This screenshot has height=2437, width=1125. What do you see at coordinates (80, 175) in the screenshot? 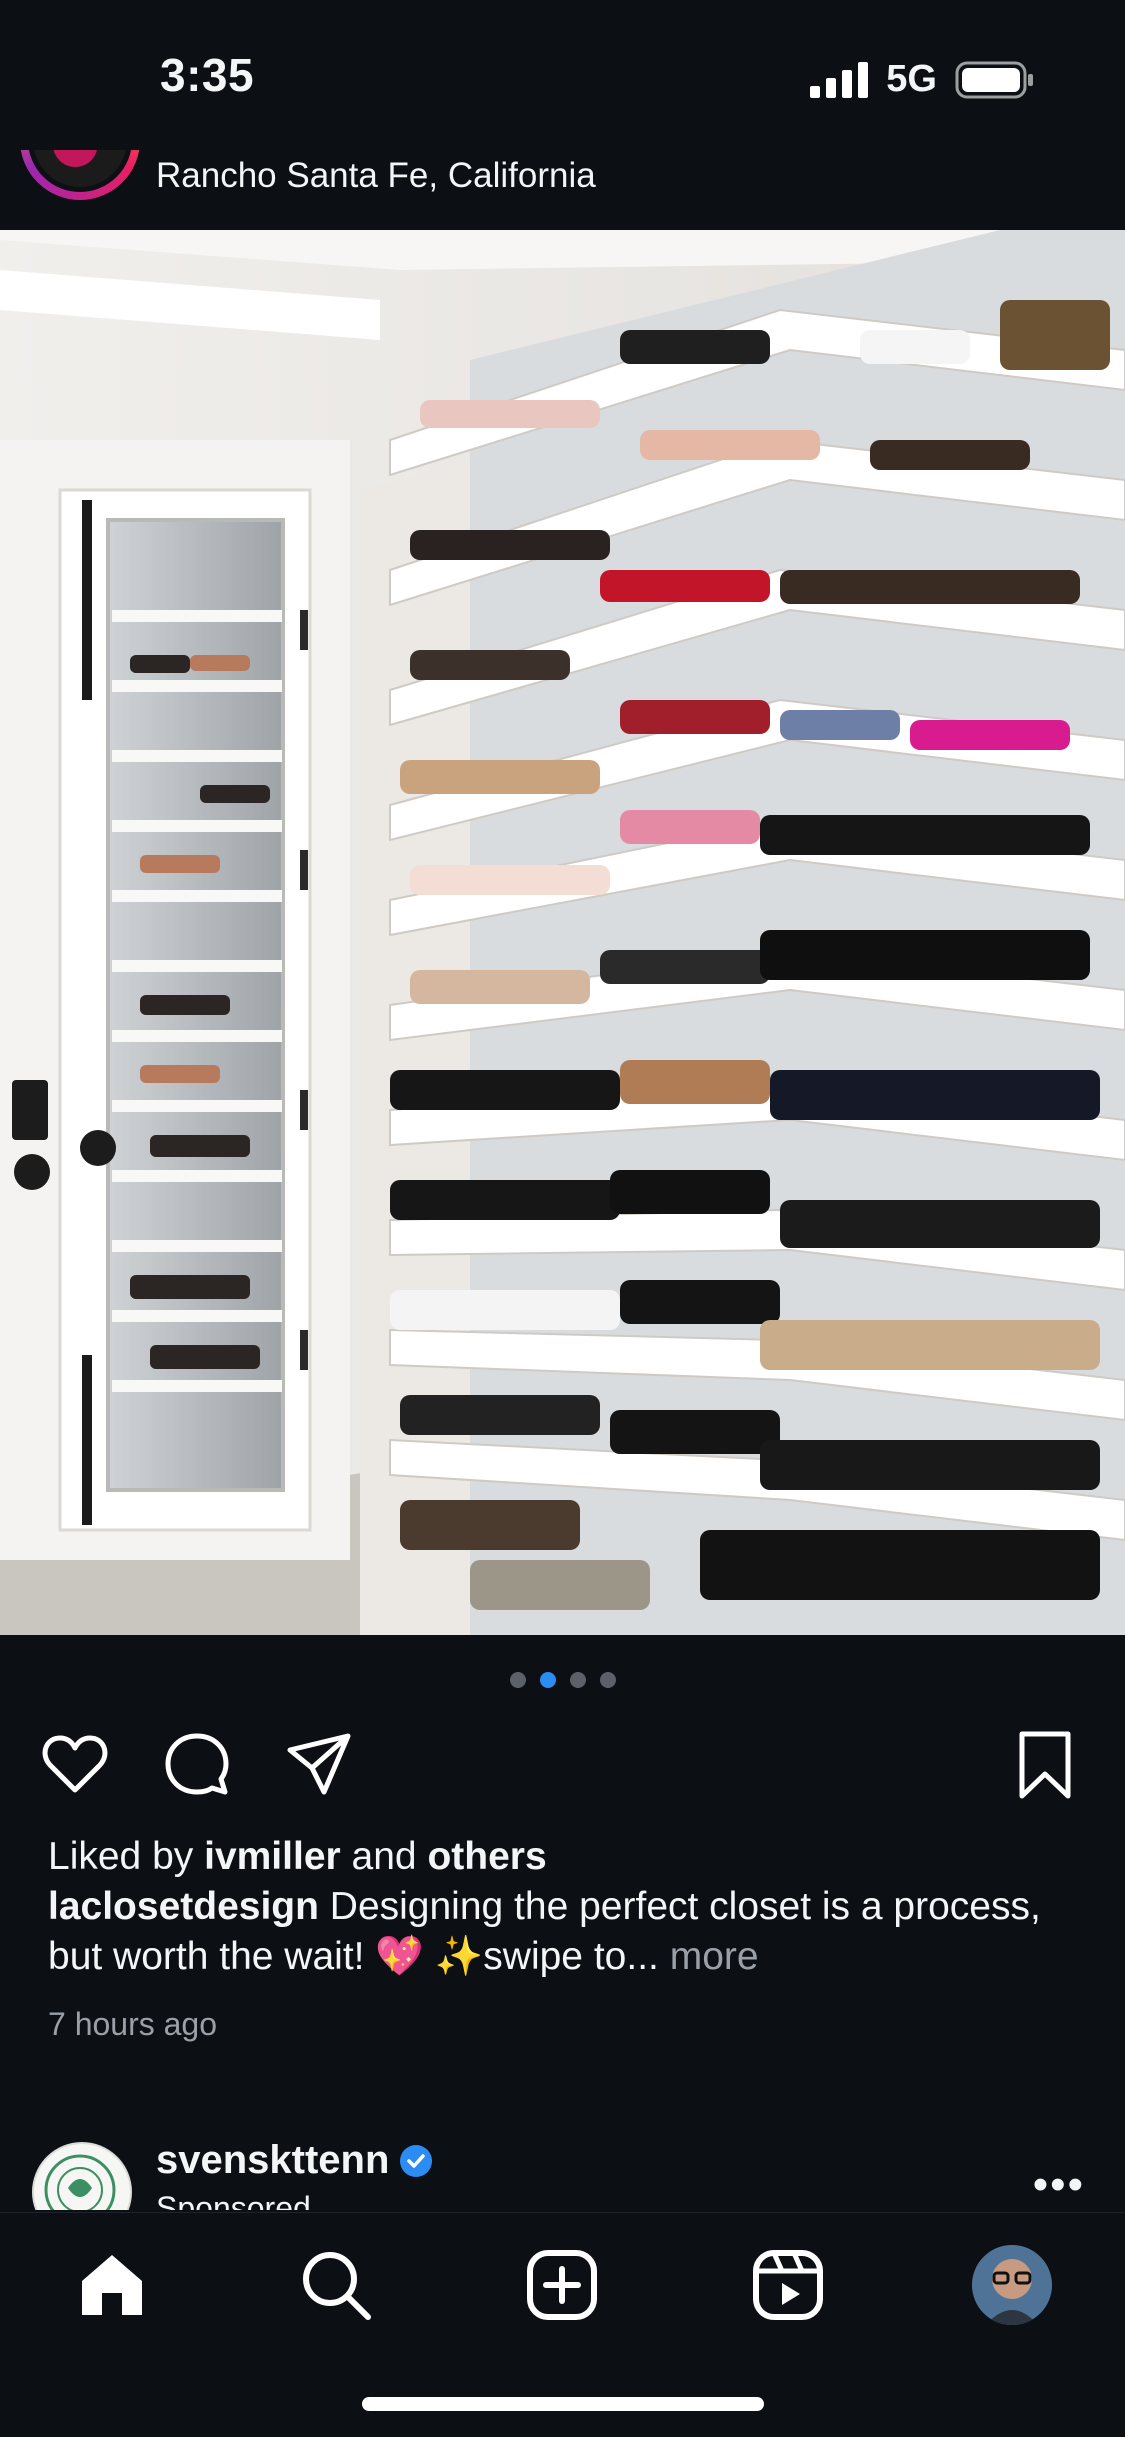
I see `author-avatar` at bounding box center [80, 175].